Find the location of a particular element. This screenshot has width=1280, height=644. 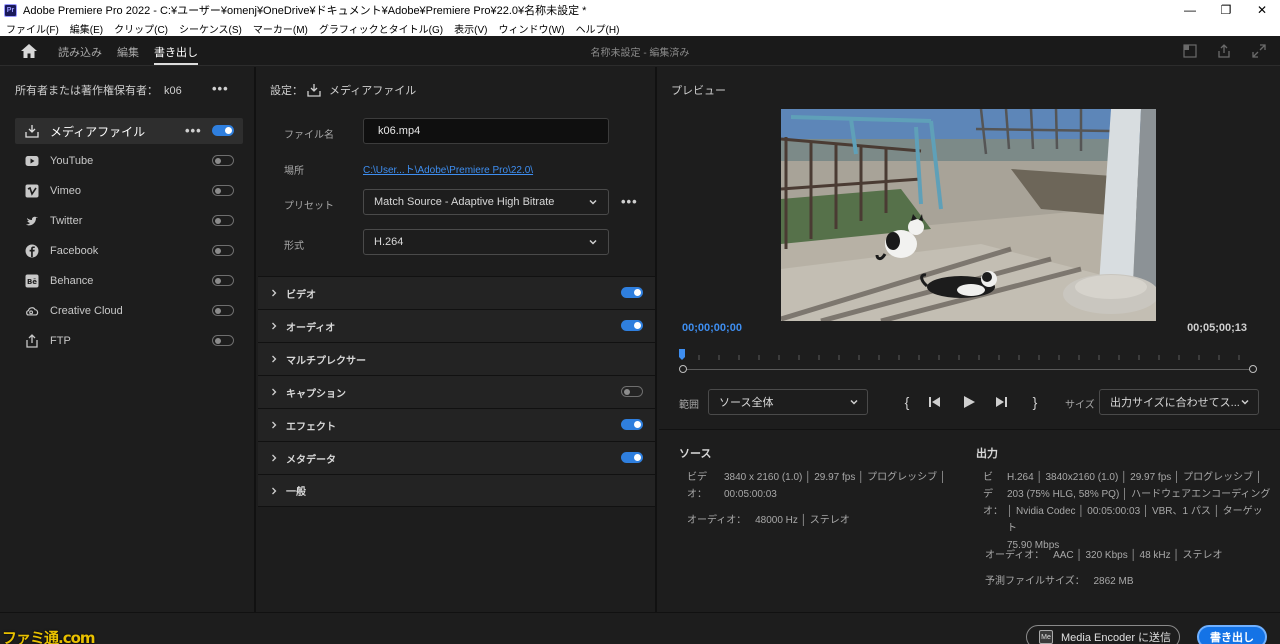

preview-title: プレビュー is located at coordinates (698, 91).